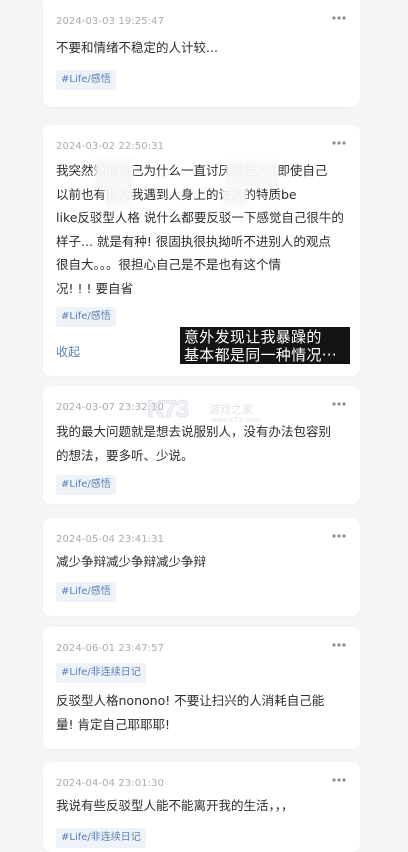 Image resolution: width=408 pixels, height=852 pixels. Describe the element at coordinates (131, 561) in the screenshot. I see `memo-content: 减少争辩减少争辩减少争辩` at that location.